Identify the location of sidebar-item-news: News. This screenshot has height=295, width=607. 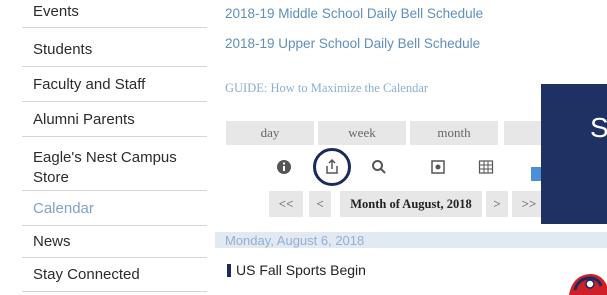
(114, 242).